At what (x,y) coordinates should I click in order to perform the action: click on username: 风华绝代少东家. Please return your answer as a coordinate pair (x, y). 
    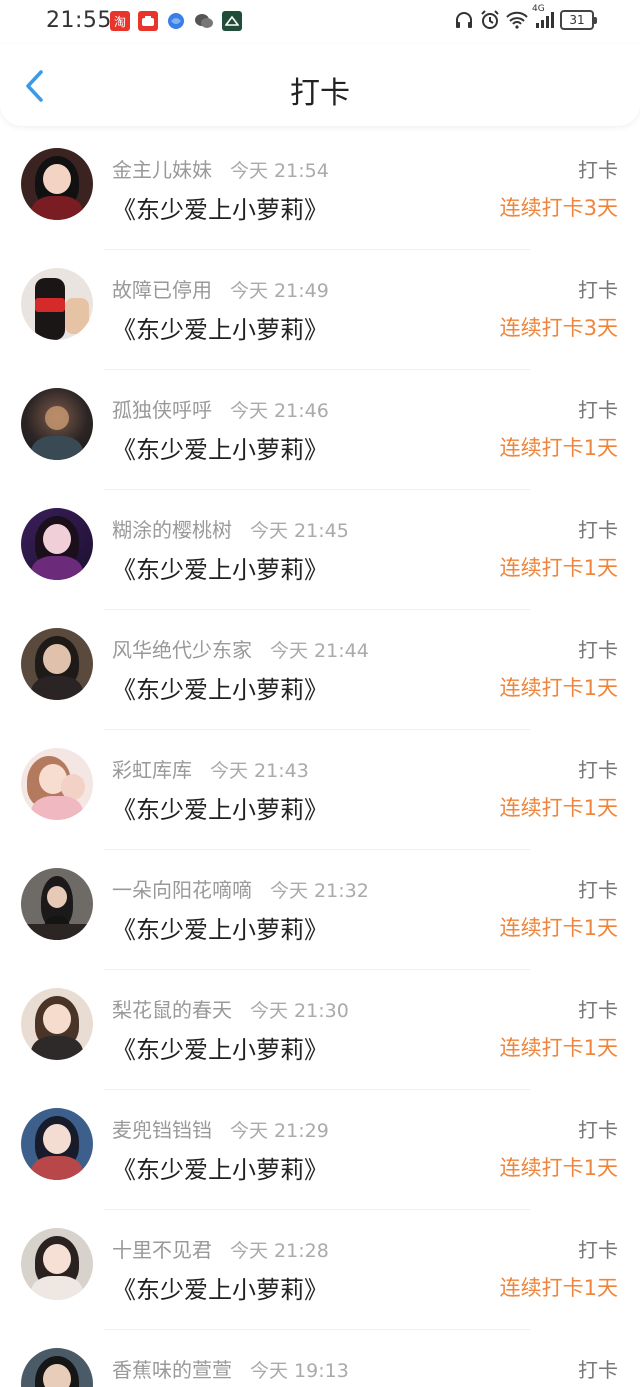
    Looking at the image, I should click on (182, 648).